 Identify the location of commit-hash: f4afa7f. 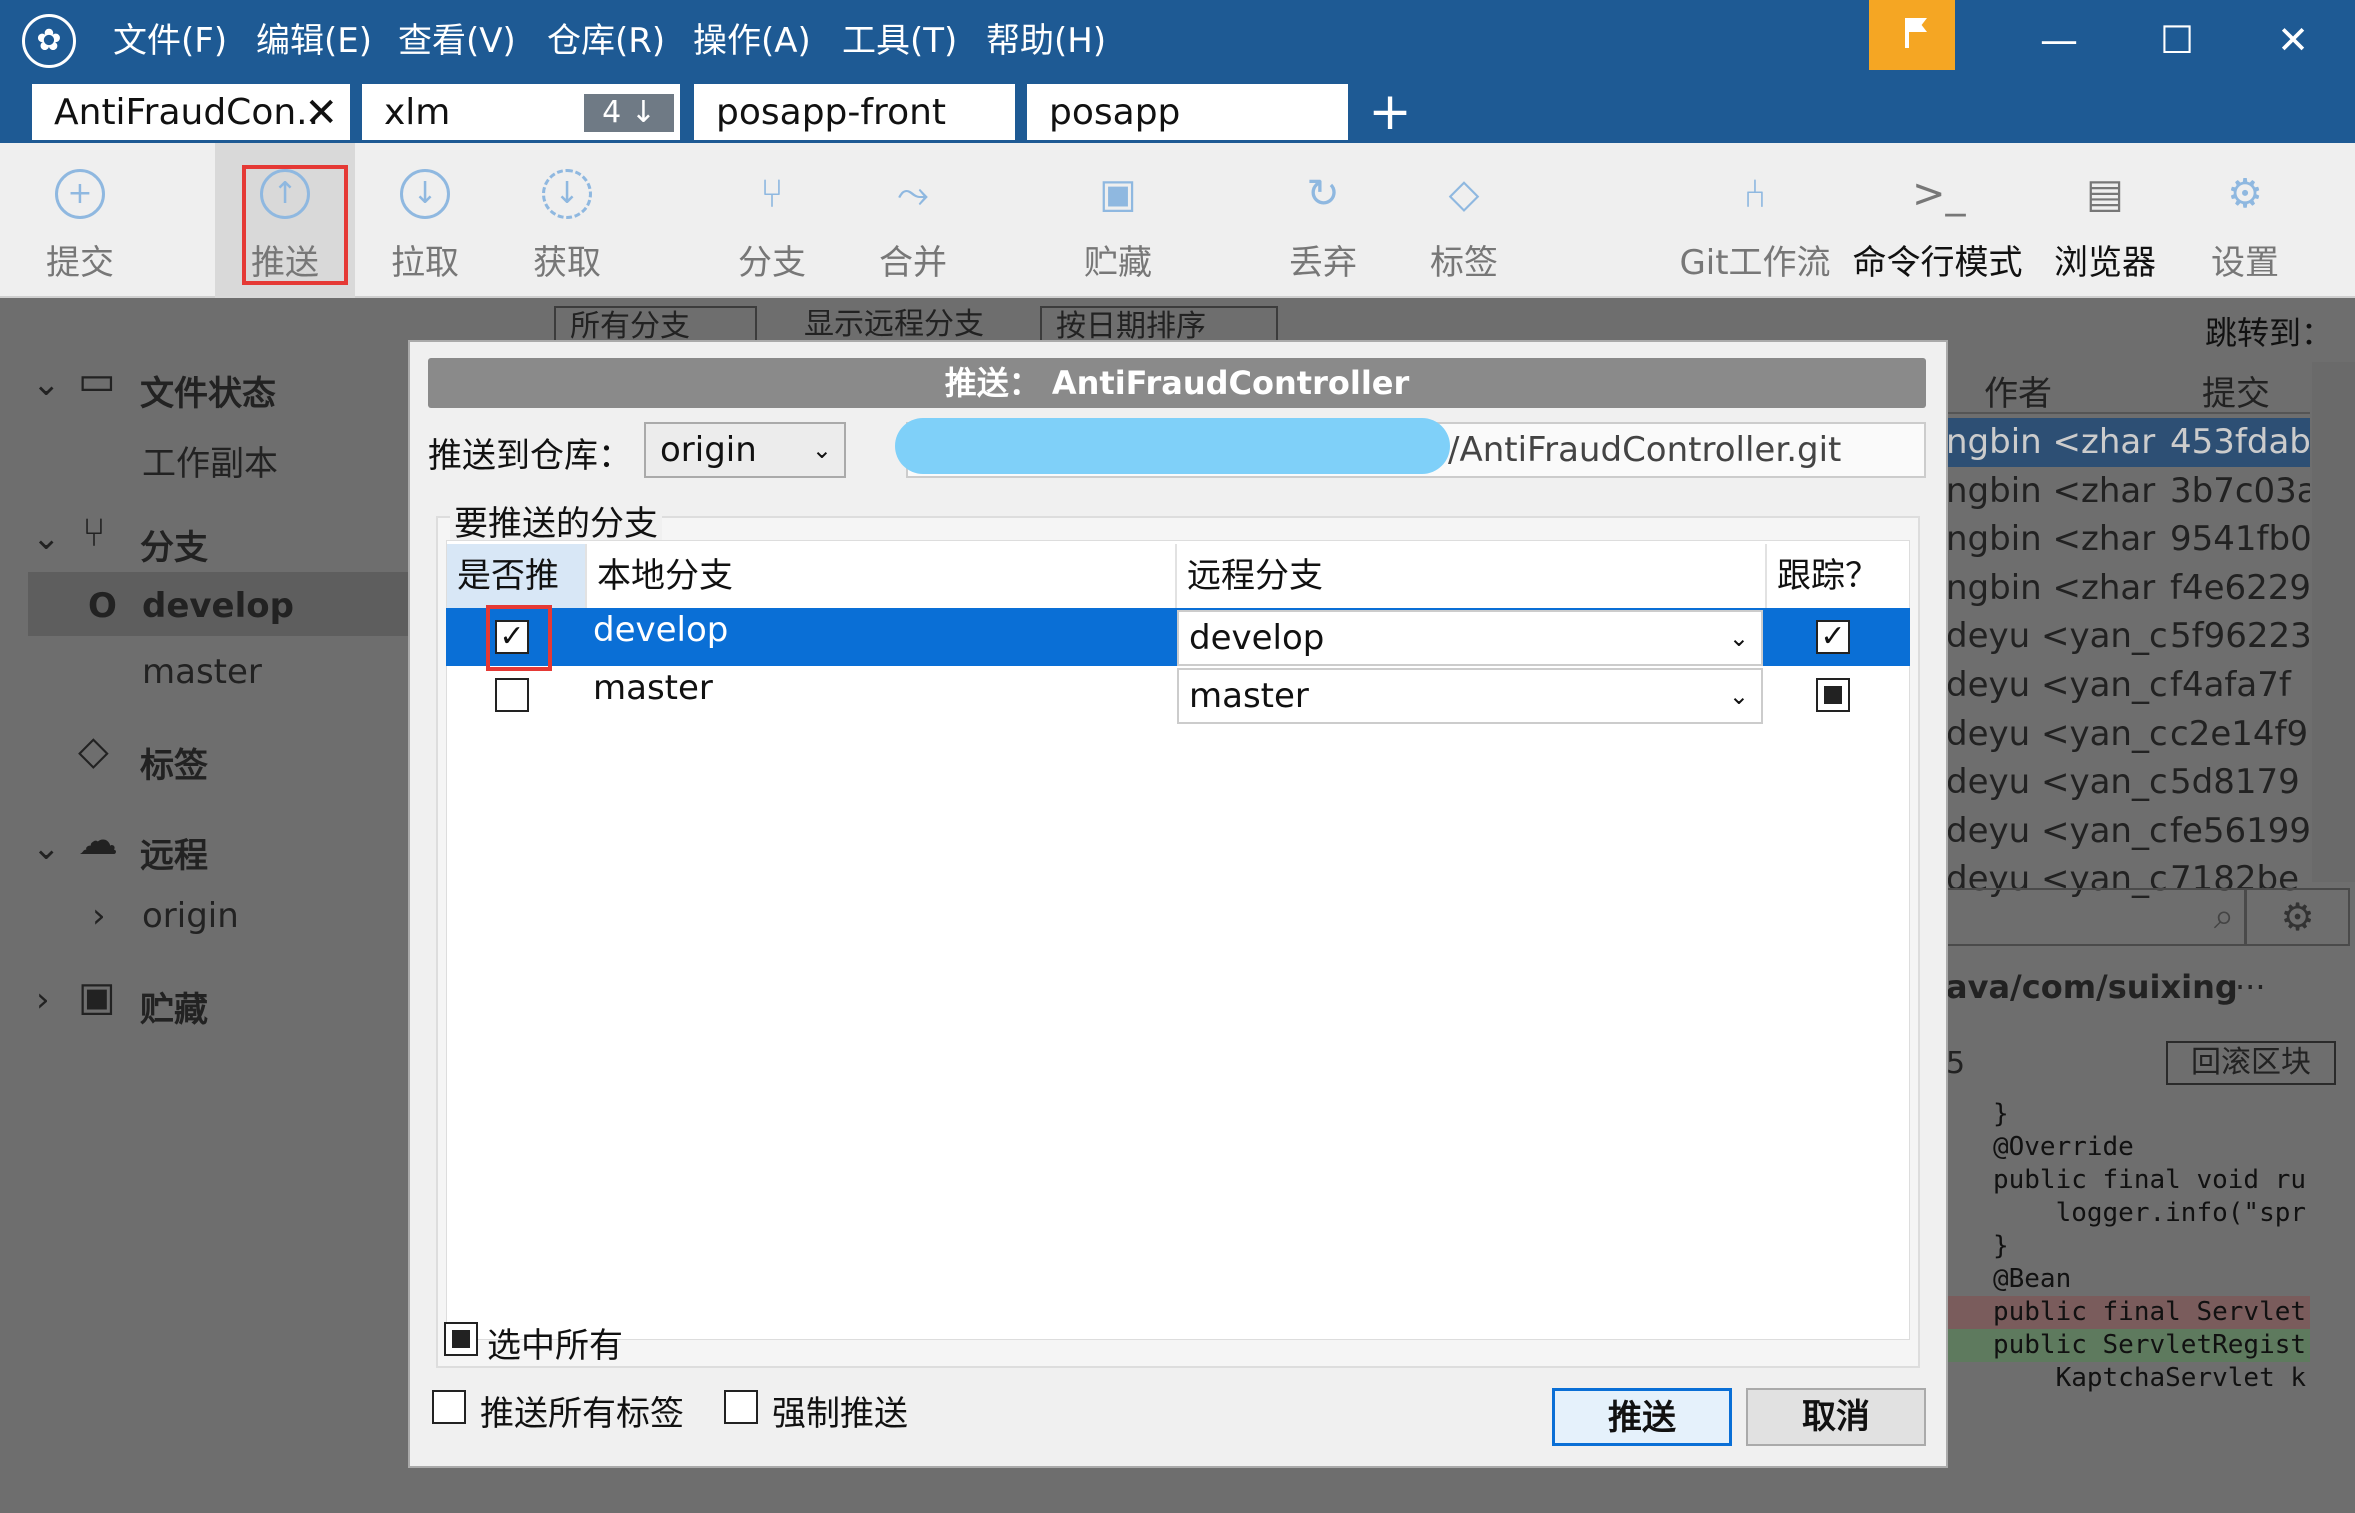
(2230, 685).